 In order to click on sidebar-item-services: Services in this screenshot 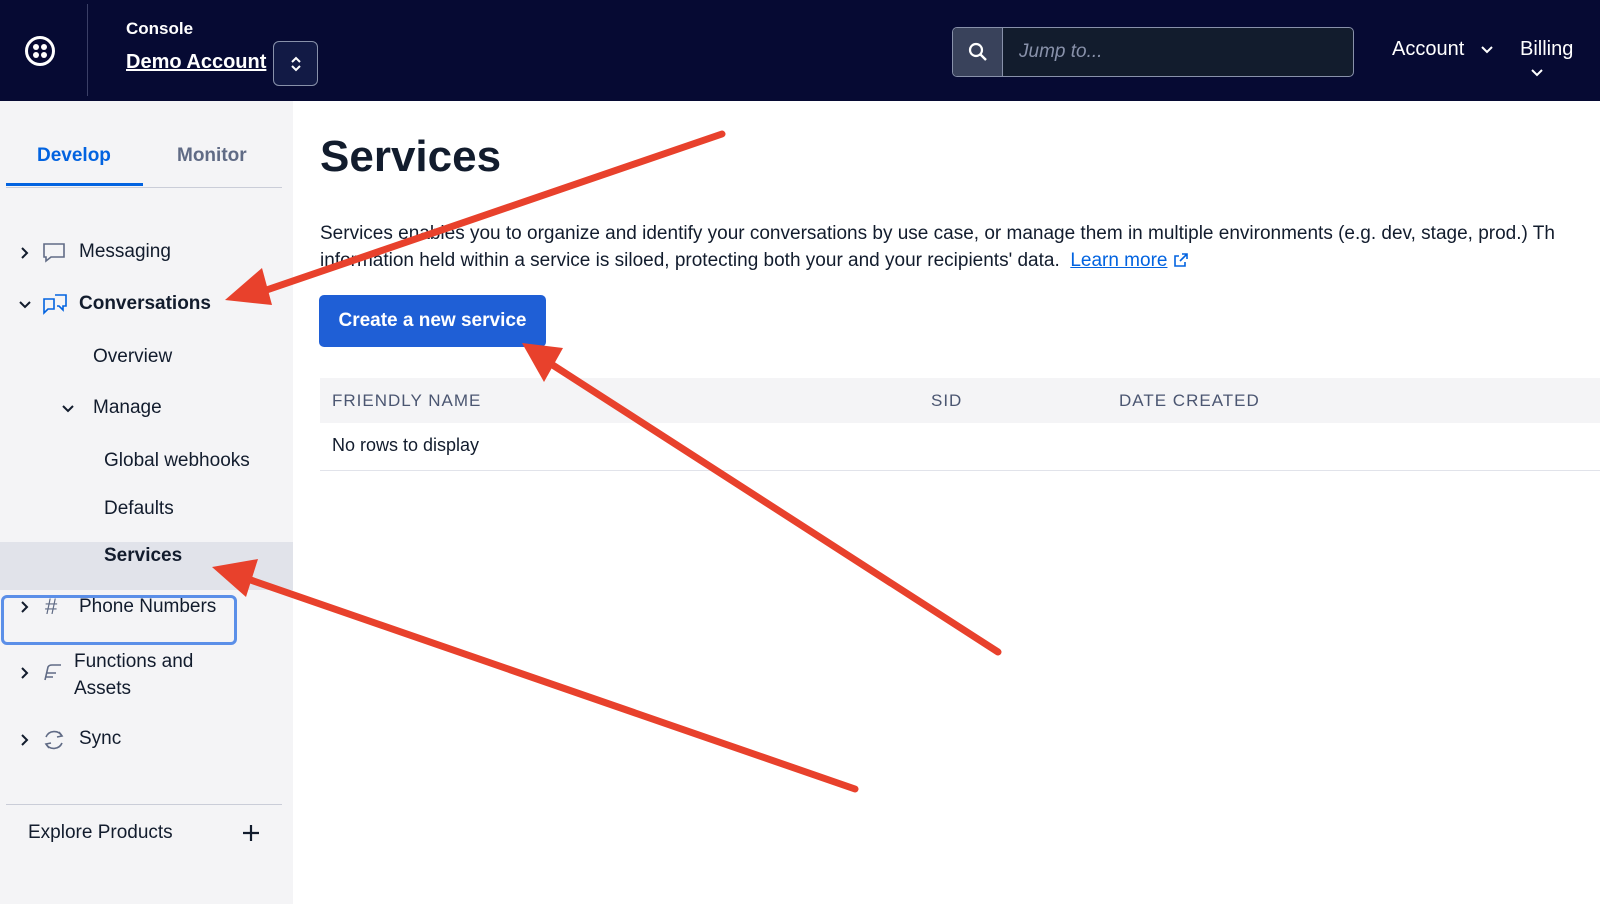, I will do `click(143, 556)`.